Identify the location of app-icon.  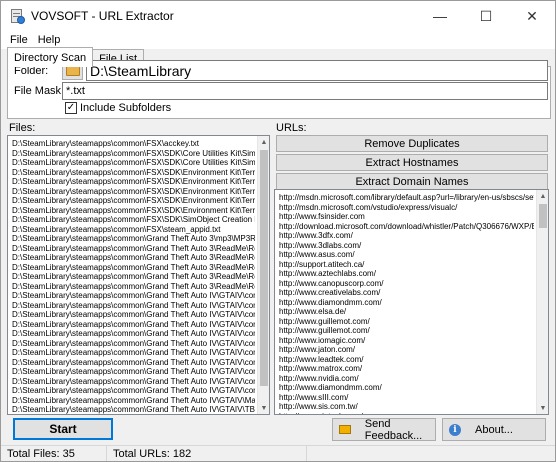
(17, 16).